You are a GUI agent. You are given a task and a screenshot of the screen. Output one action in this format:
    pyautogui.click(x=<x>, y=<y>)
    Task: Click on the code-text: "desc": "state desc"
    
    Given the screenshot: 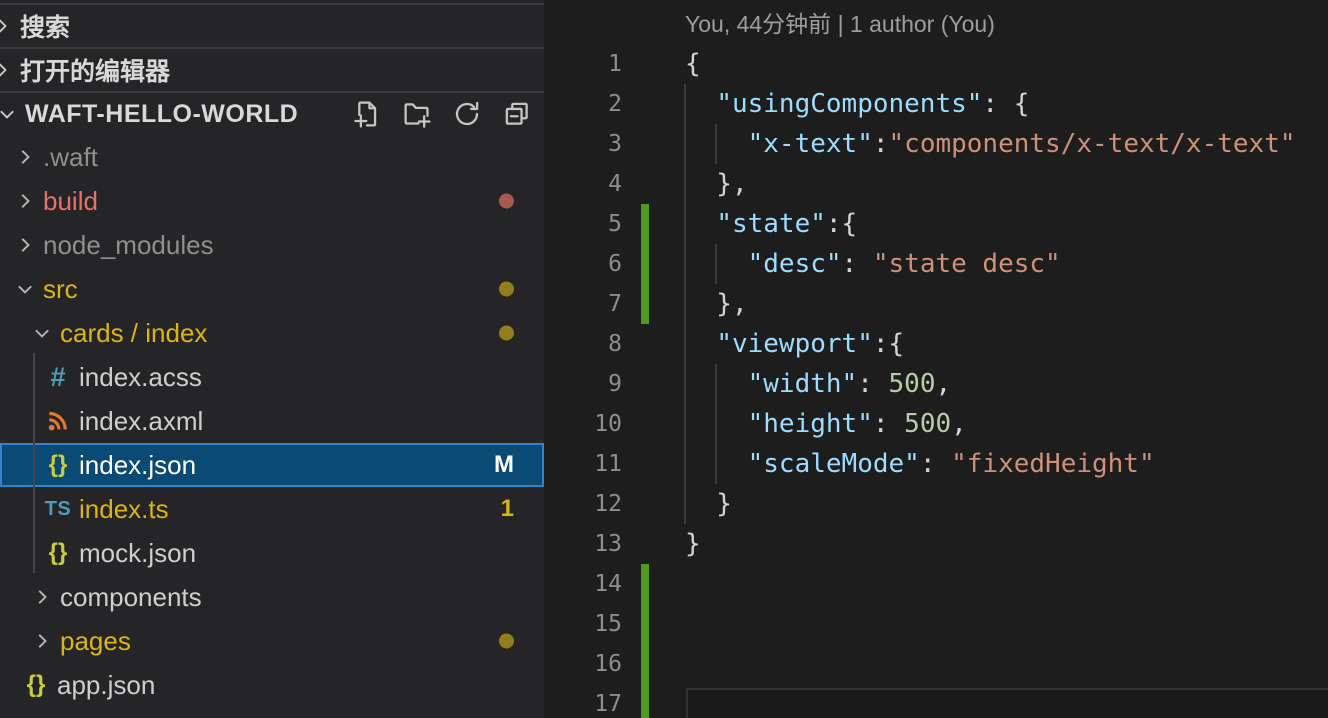 What is the action you would take?
    pyautogui.click(x=904, y=264)
    